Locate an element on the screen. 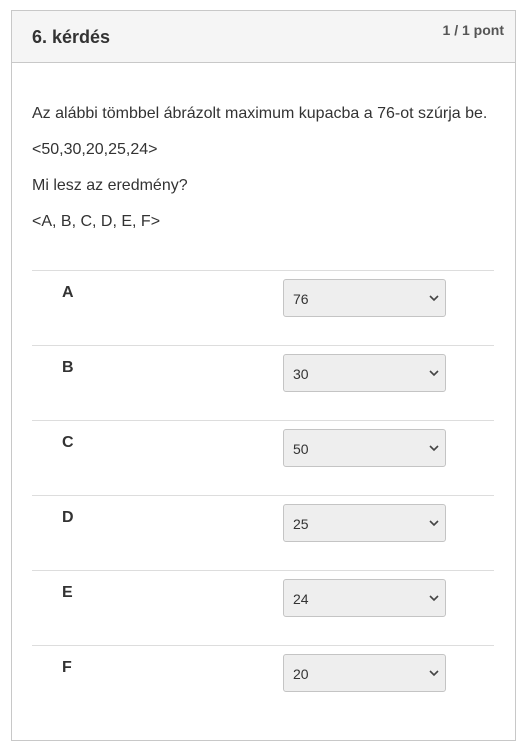  answer-select-c: 50 is located at coordinates (364, 448).